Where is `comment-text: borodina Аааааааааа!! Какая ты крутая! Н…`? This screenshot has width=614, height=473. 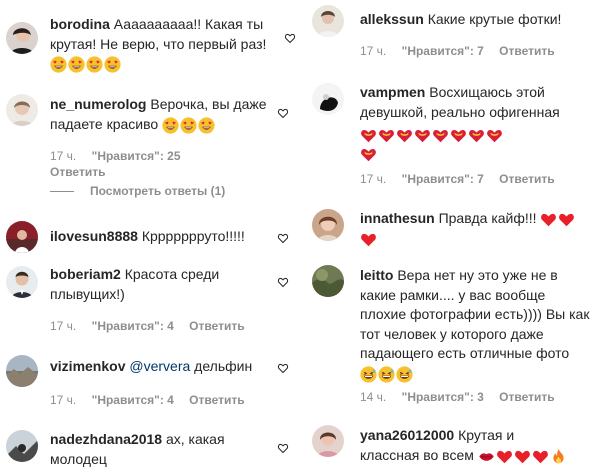 comment-text: borodina Аааааааааа!! Какая ты крутая! Н… is located at coordinates (166, 44).